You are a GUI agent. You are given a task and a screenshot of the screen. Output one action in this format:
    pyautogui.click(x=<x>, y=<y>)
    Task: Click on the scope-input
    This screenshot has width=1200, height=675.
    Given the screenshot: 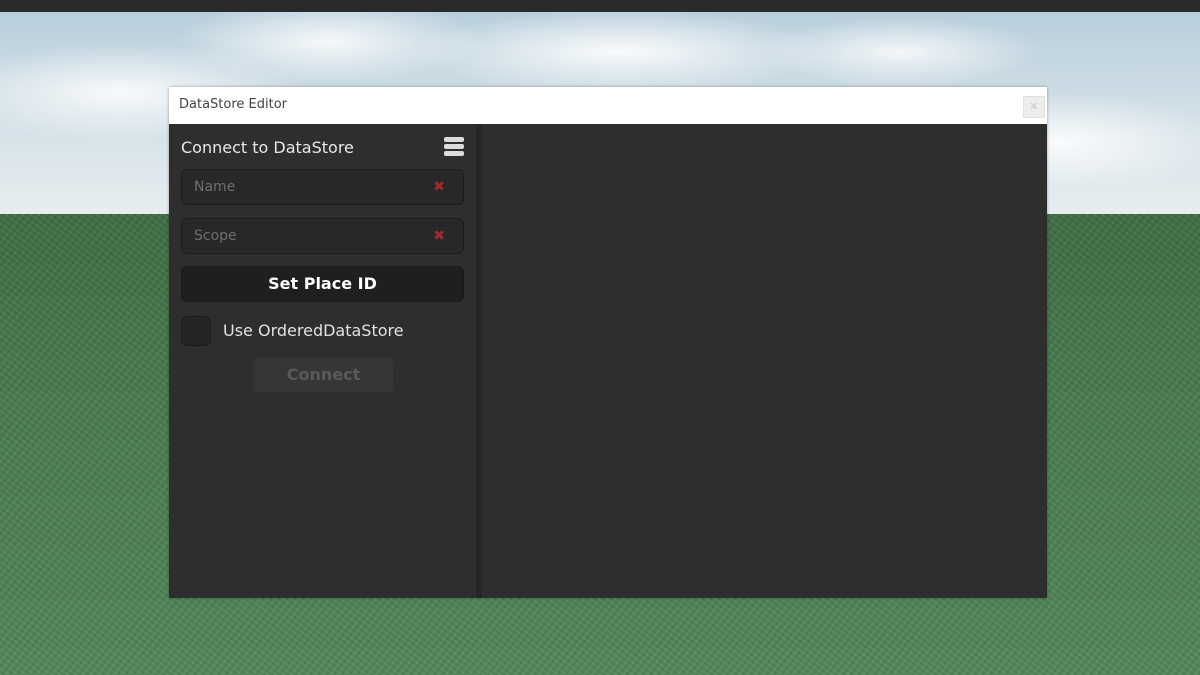 What is the action you would take?
    pyautogui.click(x=309, y=236)
    